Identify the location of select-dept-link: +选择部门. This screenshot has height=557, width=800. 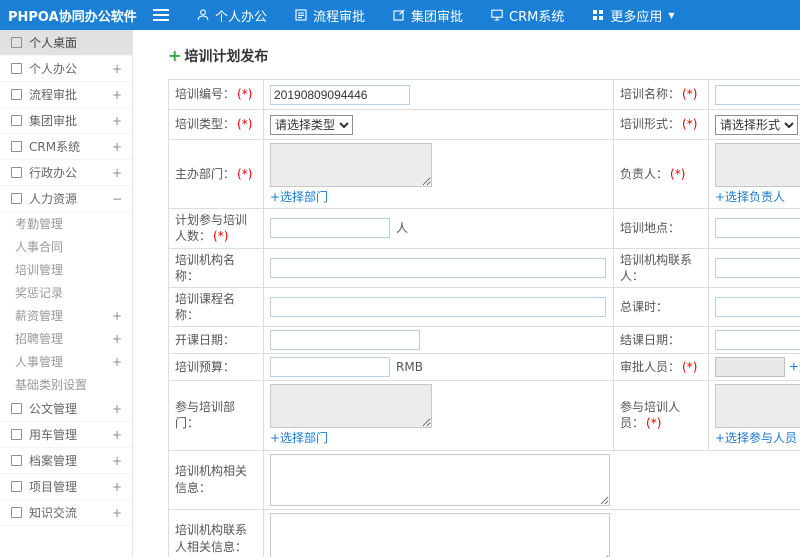
(299, 197).